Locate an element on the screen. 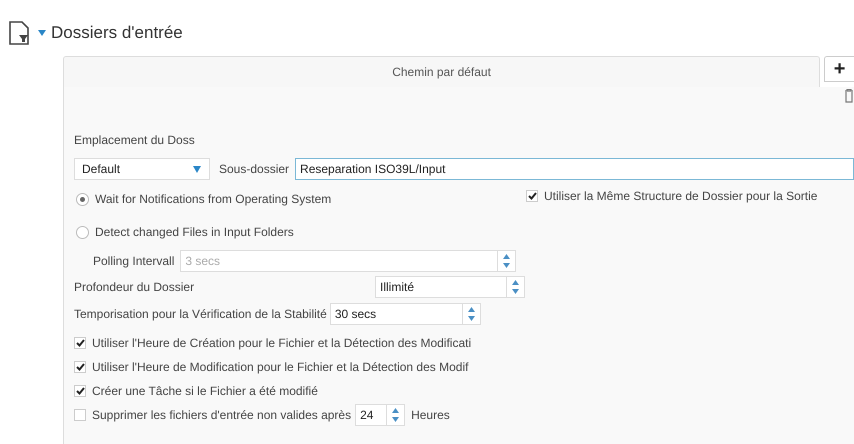 Image resolution: width=854 pixels, height=444 pixels. trash-icon is located at coordinates (849, 96).